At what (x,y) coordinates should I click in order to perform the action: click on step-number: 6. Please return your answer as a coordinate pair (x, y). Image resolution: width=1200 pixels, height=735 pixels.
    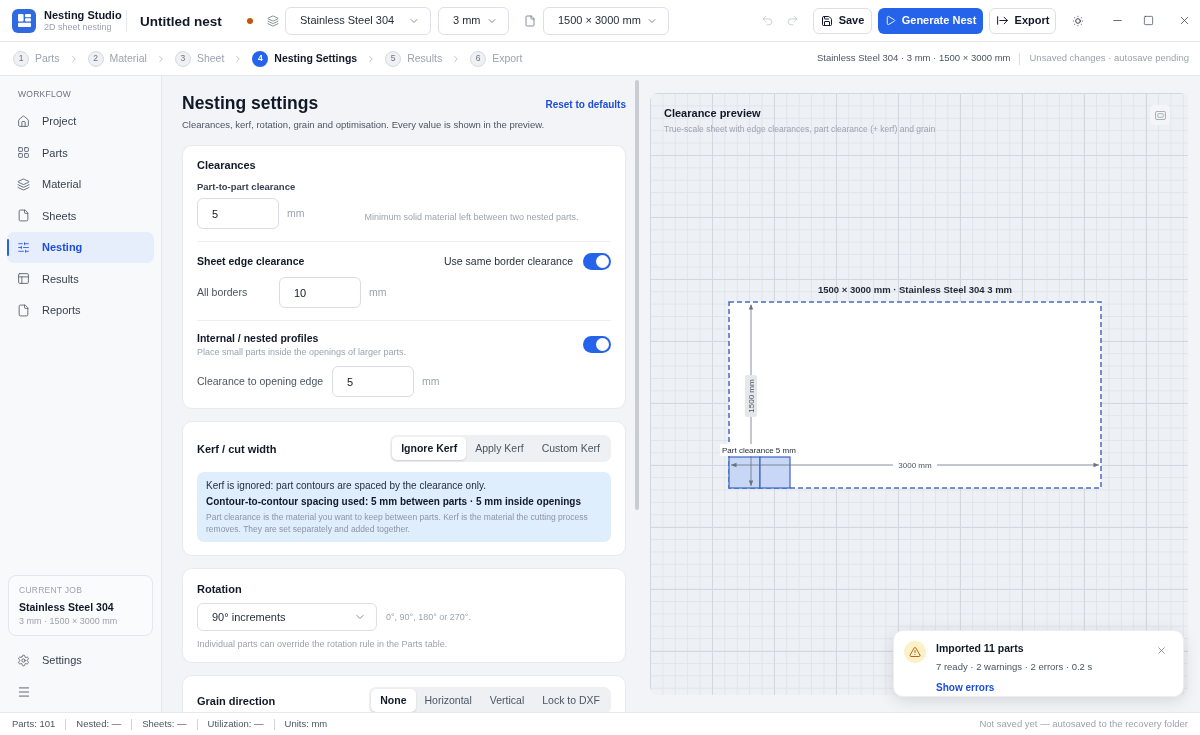
    Looking at the image, I should click on (478, 58).